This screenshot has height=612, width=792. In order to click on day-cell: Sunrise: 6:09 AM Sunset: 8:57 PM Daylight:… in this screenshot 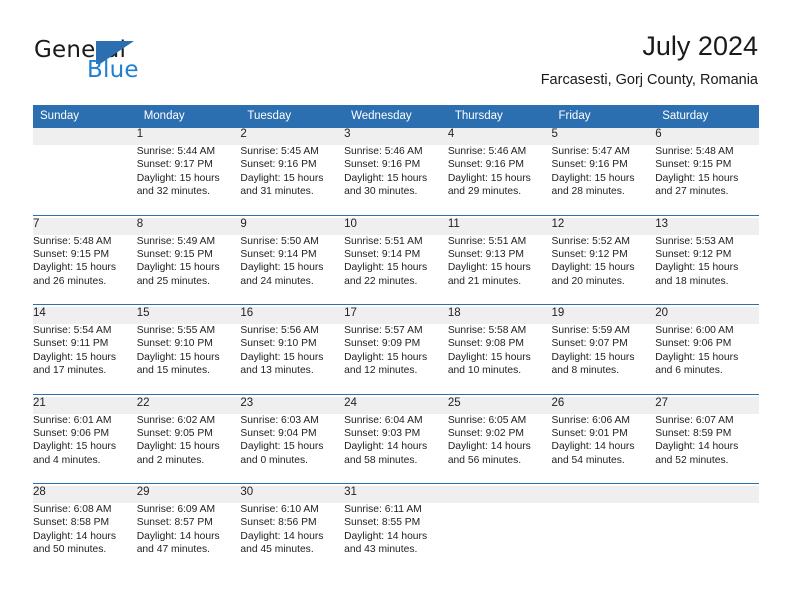, I will do `click(188, 538)`.